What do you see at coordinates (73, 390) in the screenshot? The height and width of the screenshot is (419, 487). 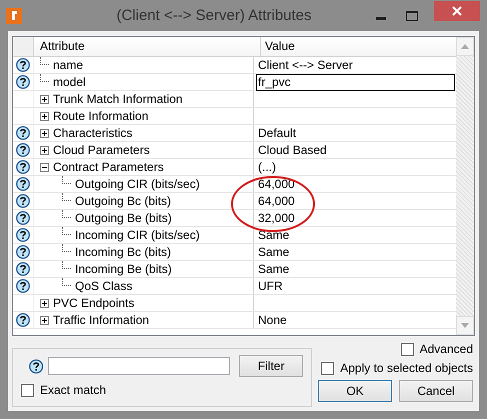 I see `checkbox-label: Exact match` at bounding box center [73, 390].